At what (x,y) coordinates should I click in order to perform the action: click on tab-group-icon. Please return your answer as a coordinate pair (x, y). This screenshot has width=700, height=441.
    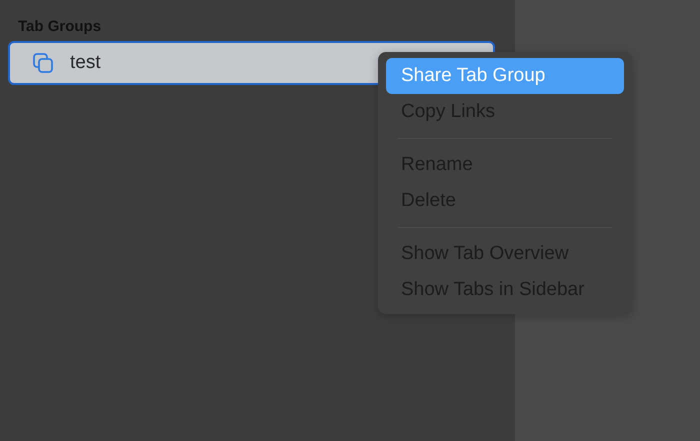
    Looking at the image, I should click on (43, 63).